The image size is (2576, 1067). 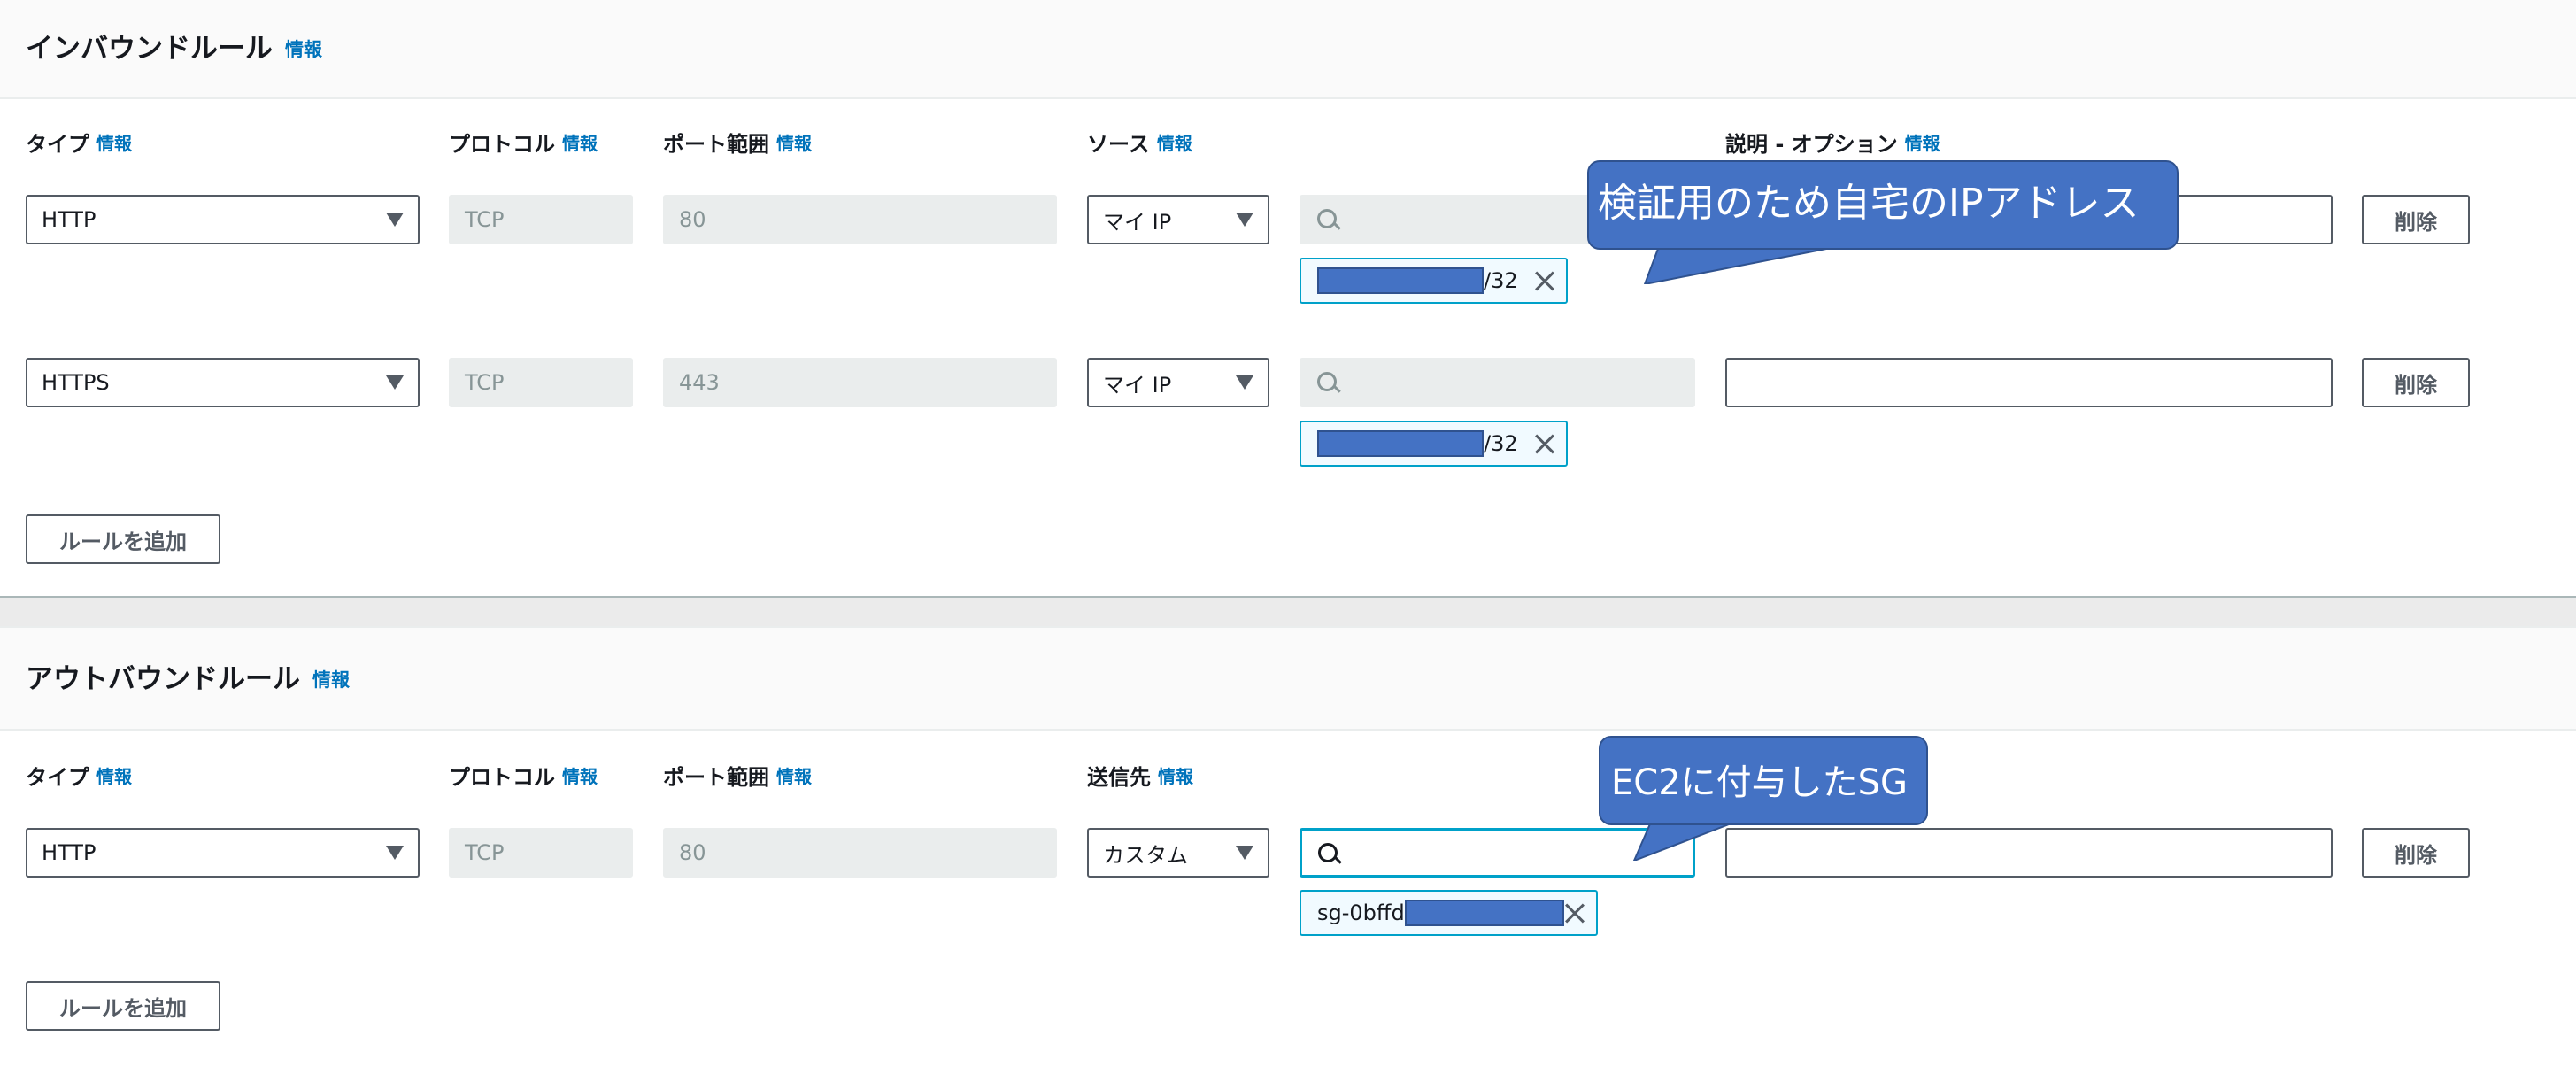 I want to click on callout-text: 検証用のため自宅のIPアドレス, so click(x=1869, y=203).